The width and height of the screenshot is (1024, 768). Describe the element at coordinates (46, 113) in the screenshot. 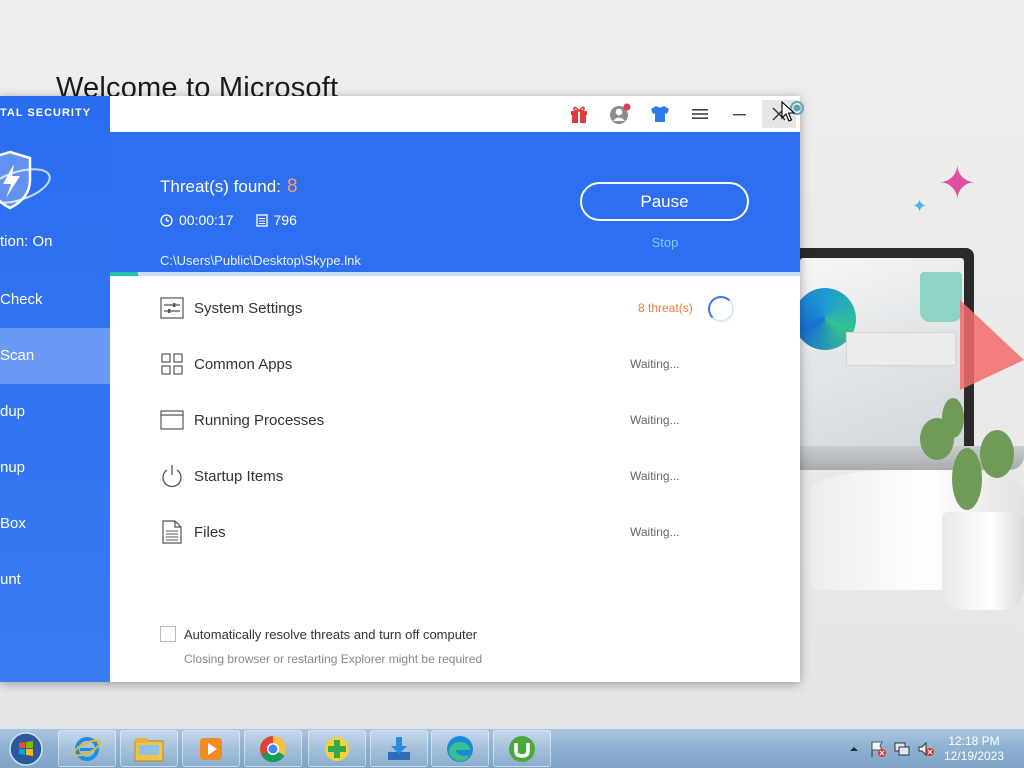

I see `app-brand: TAL SECURITY` at that location.